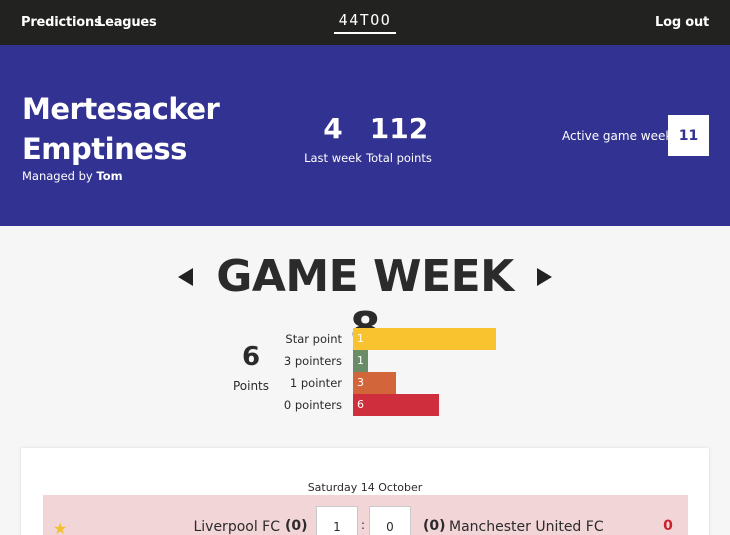 The width and height of the screenshot is (730, 535). What do you see at coordinates (315, 383) in the screenshot?
I see `breakdown-label-1-pointer: 1 pointer` at bounding box center [315, 383].